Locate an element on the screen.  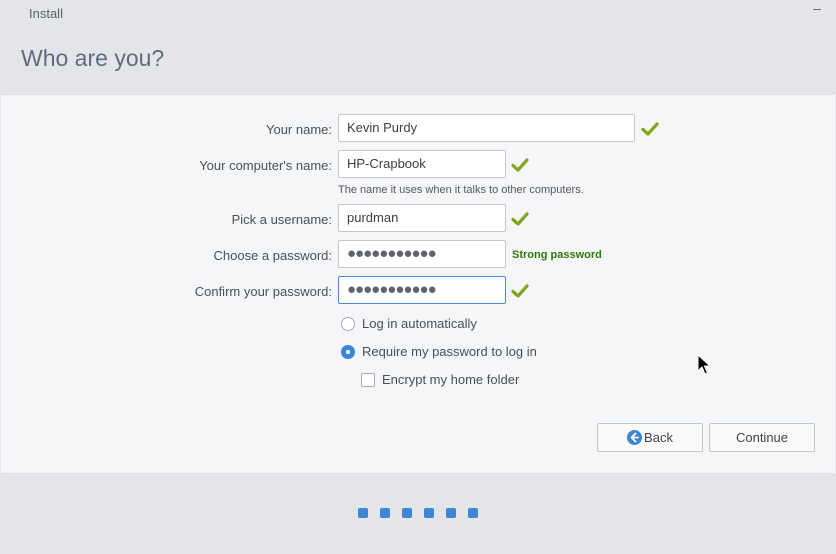
log-in-automatically-radio is located at coordinates (348, 324).